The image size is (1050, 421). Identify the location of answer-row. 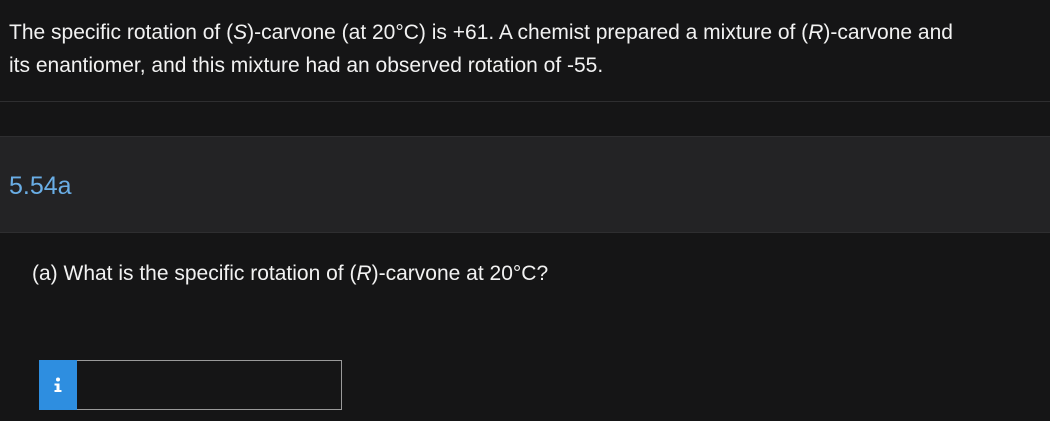
(190, 385).